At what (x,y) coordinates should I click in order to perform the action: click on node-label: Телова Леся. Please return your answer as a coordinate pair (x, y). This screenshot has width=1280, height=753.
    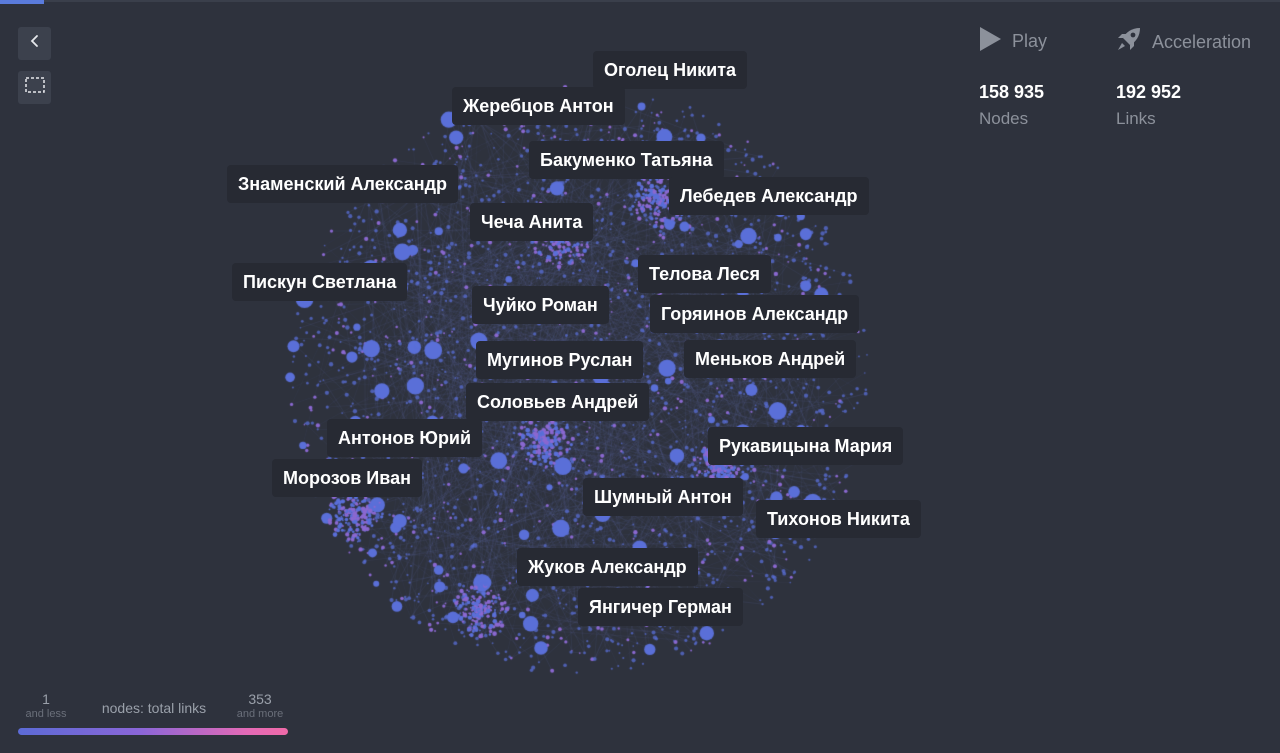
    Looking at the image, I should click on (705, 274).